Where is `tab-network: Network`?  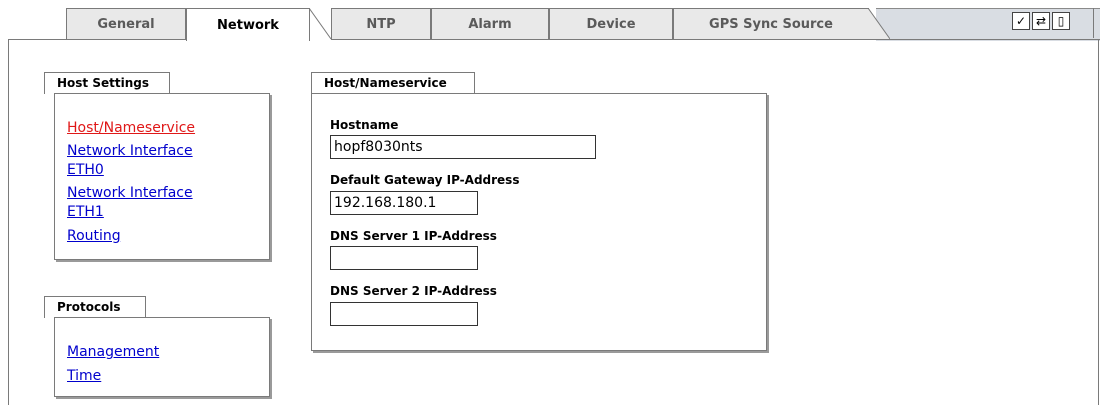
tab-network: Network is located at coordinates (248, 24).